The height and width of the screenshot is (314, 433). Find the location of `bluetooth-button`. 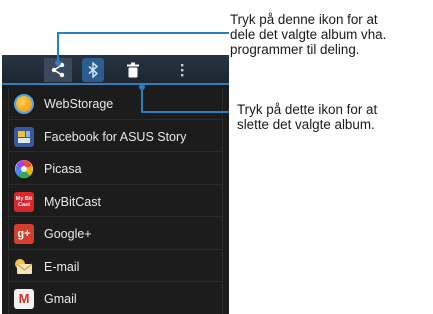

bluetooth-button is located at coordinates (93, 70).